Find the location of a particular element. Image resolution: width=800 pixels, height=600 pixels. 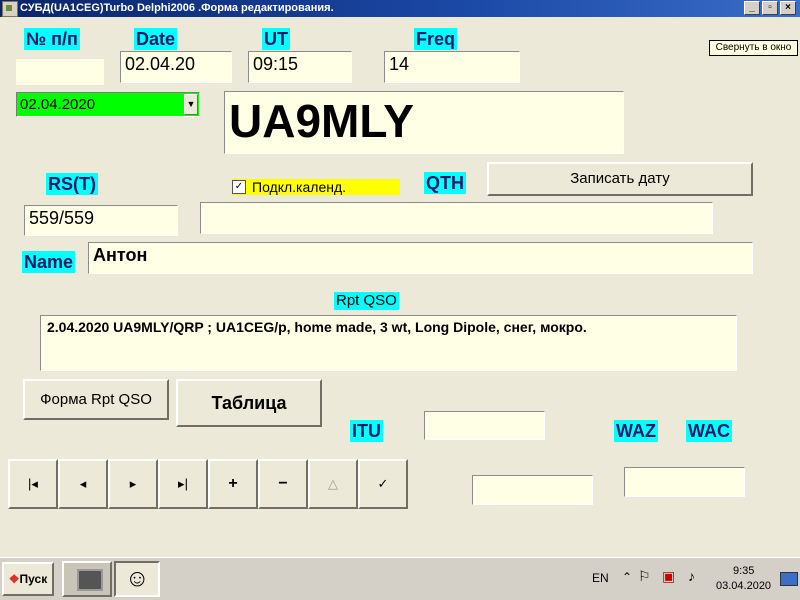

clock-date: 03.04.2020 is located at coordinates (743, 586).